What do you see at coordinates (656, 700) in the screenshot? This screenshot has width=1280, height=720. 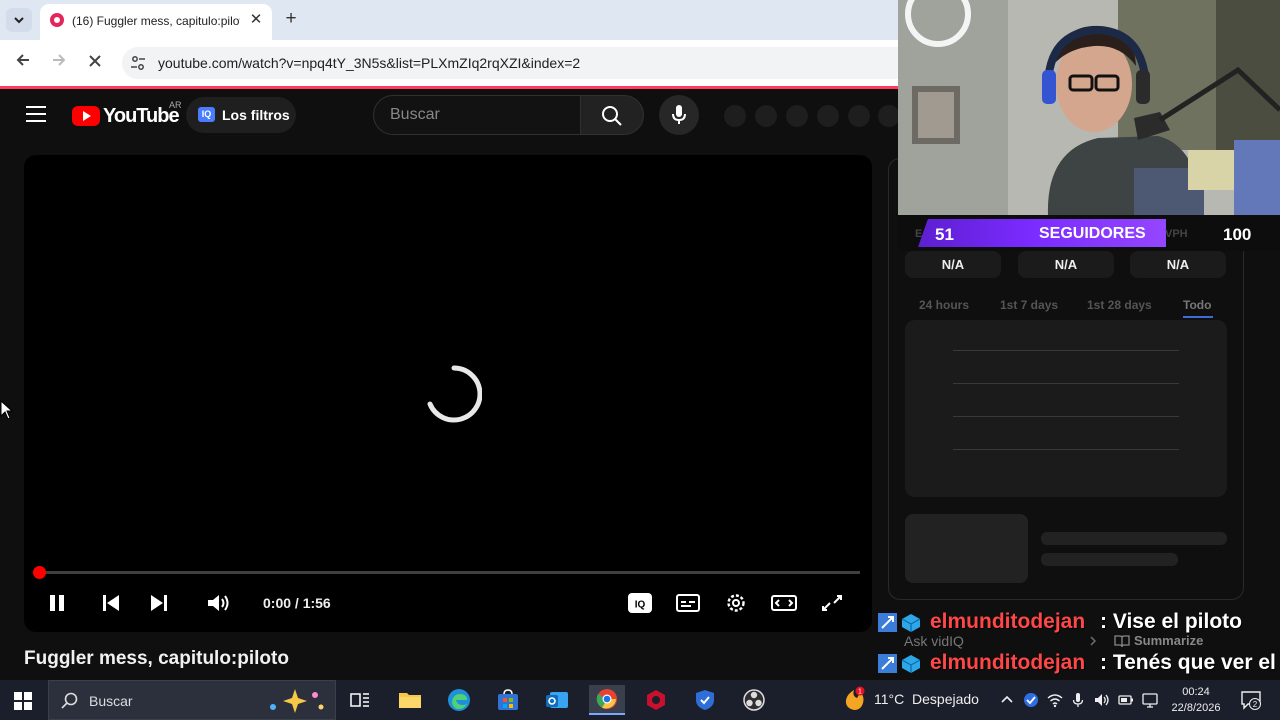 I see `game-app-button` at bounding box center [656, 700].